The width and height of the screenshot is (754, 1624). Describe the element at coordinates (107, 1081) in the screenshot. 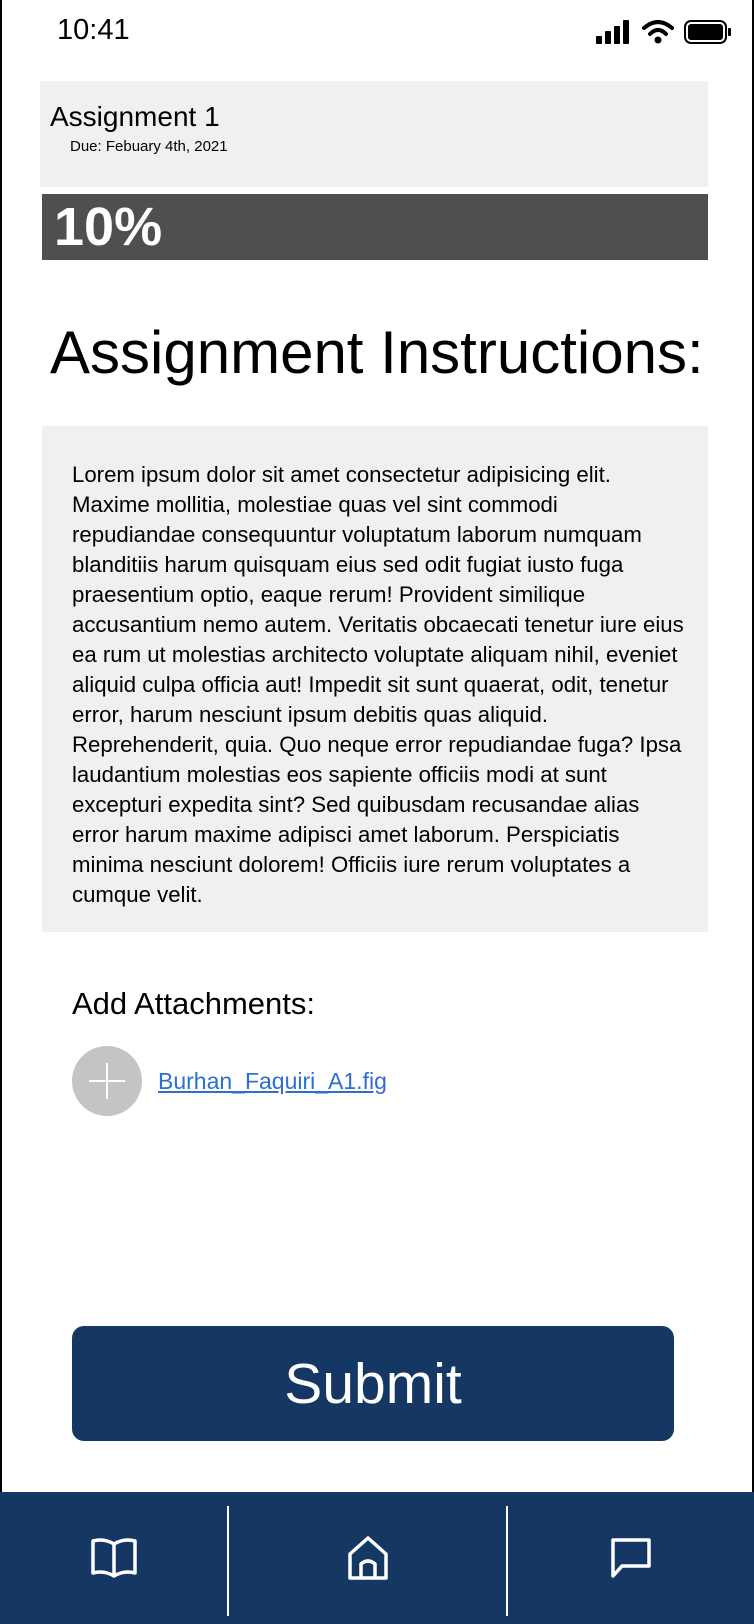

I see `add-attachment-button` at that location.